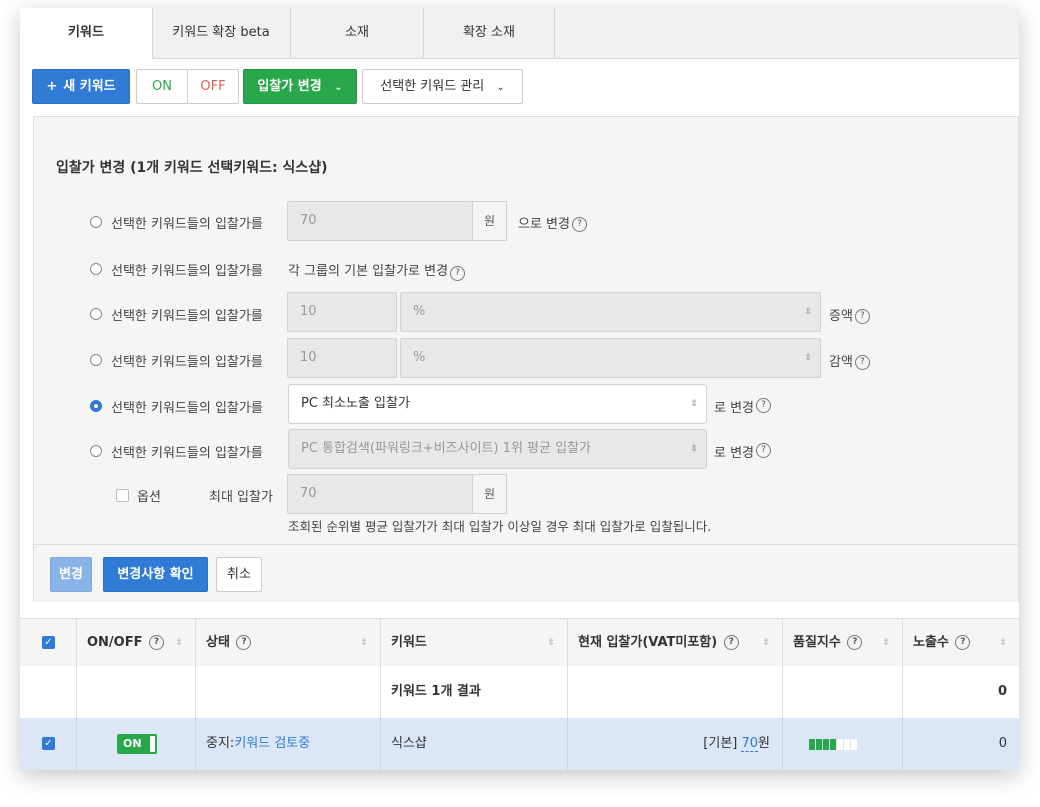 This screenshot has width=1040, height=807. Describe the element at coordinates (136, 643) in the screenshot. I see `header-onoff: ON/OFF ? ⇳` at that location.